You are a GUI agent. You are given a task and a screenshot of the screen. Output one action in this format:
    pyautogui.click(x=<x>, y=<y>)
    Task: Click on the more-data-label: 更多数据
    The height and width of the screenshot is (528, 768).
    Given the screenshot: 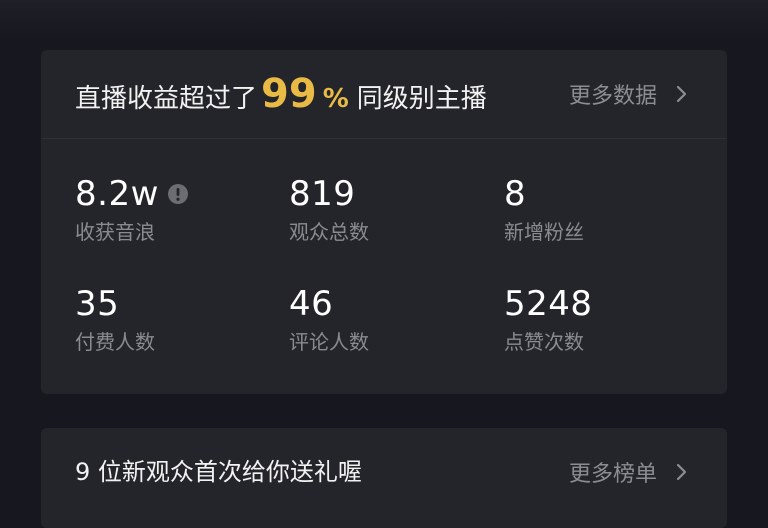 What is the action you would take?
    pyautogui.click(x=612, y=96)
    